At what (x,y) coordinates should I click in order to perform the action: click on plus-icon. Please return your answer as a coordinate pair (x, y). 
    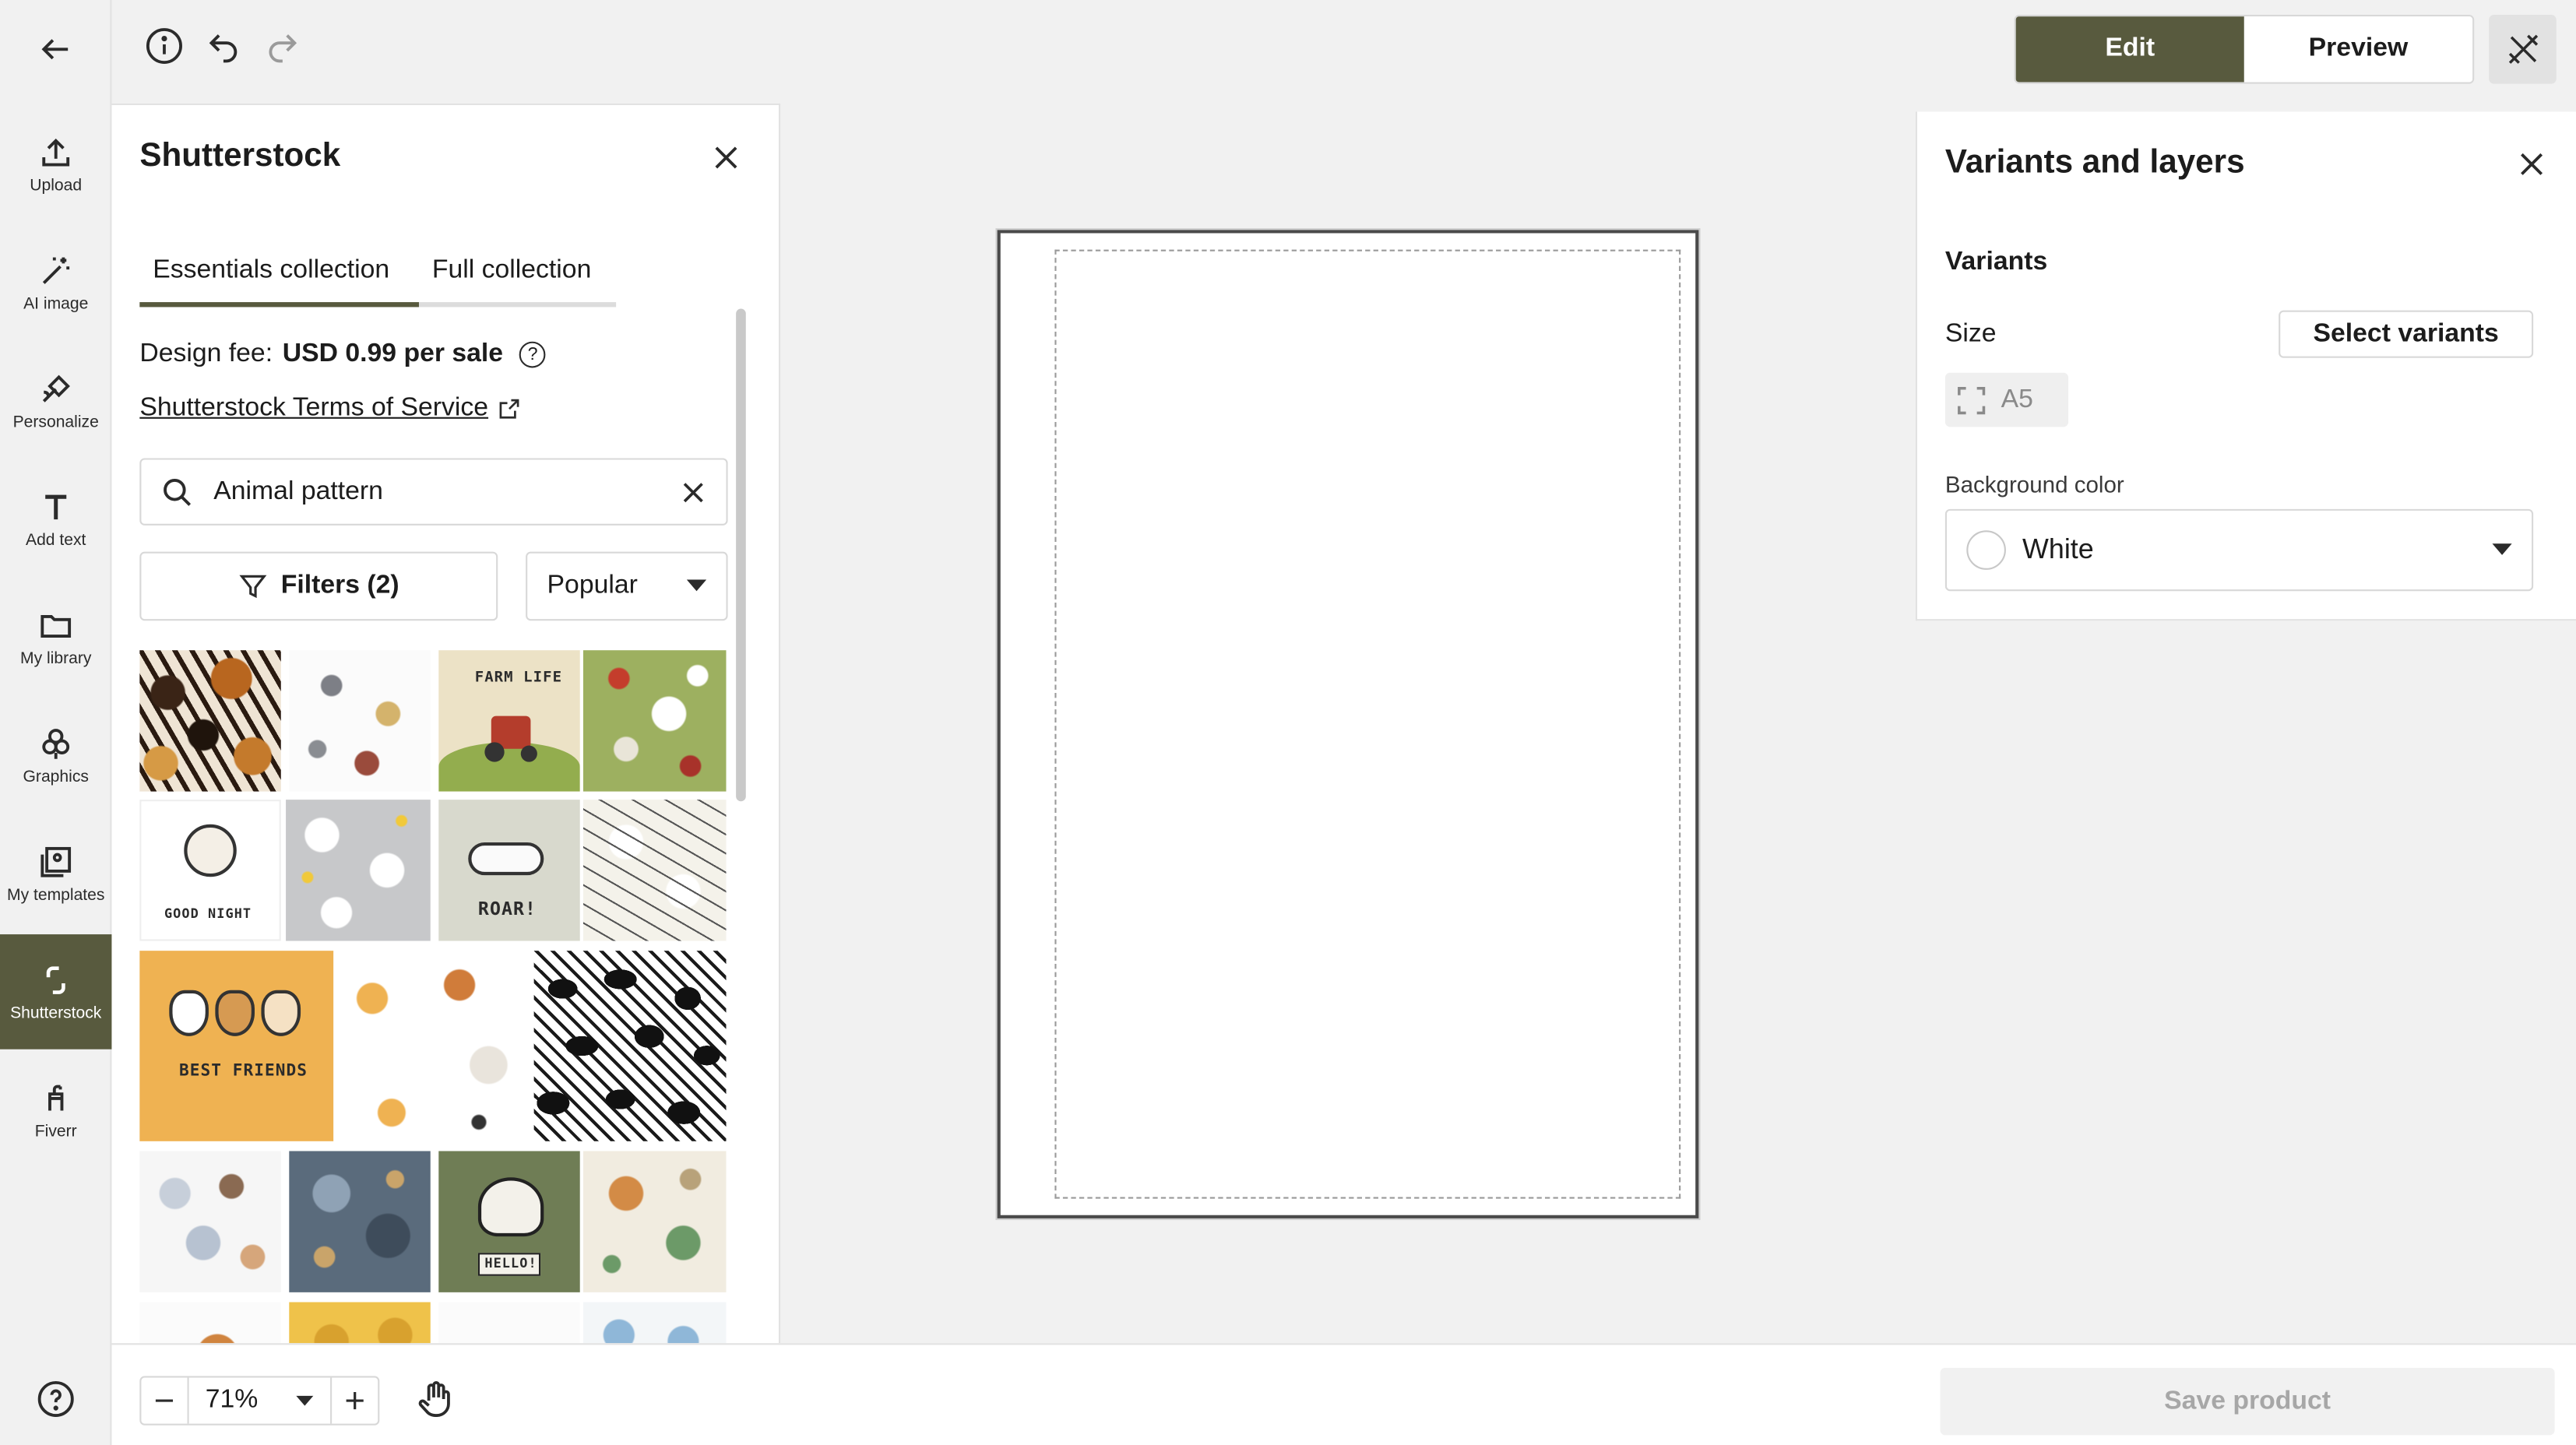
    Looking at the image, I should click on (355, 1400).